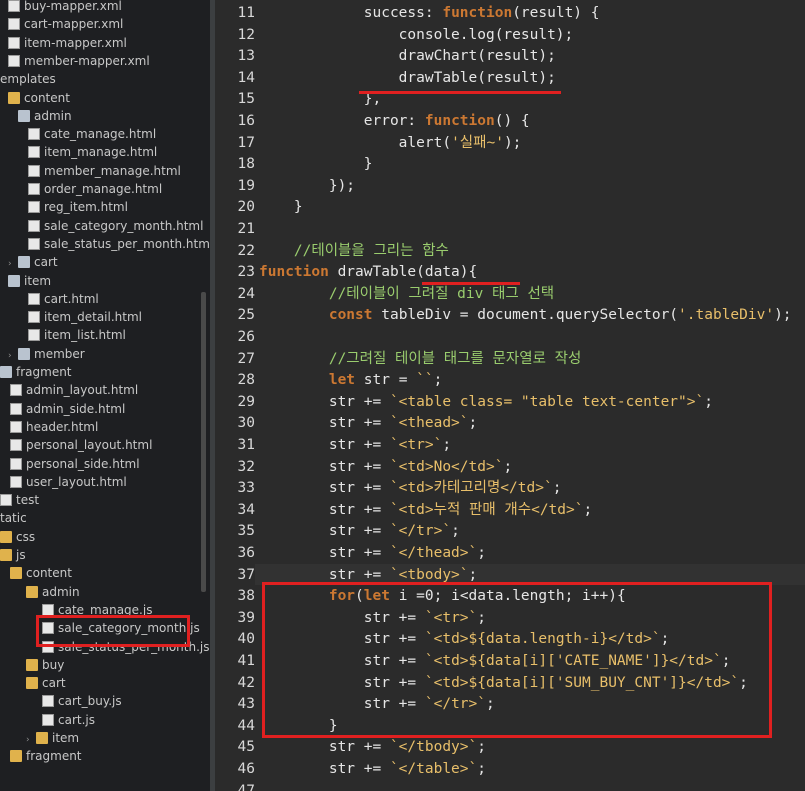 Image resolution: width=805 pixels, height=791 pixels. I want to click on code-line: str += `<thead>`;, so click(368, 424).